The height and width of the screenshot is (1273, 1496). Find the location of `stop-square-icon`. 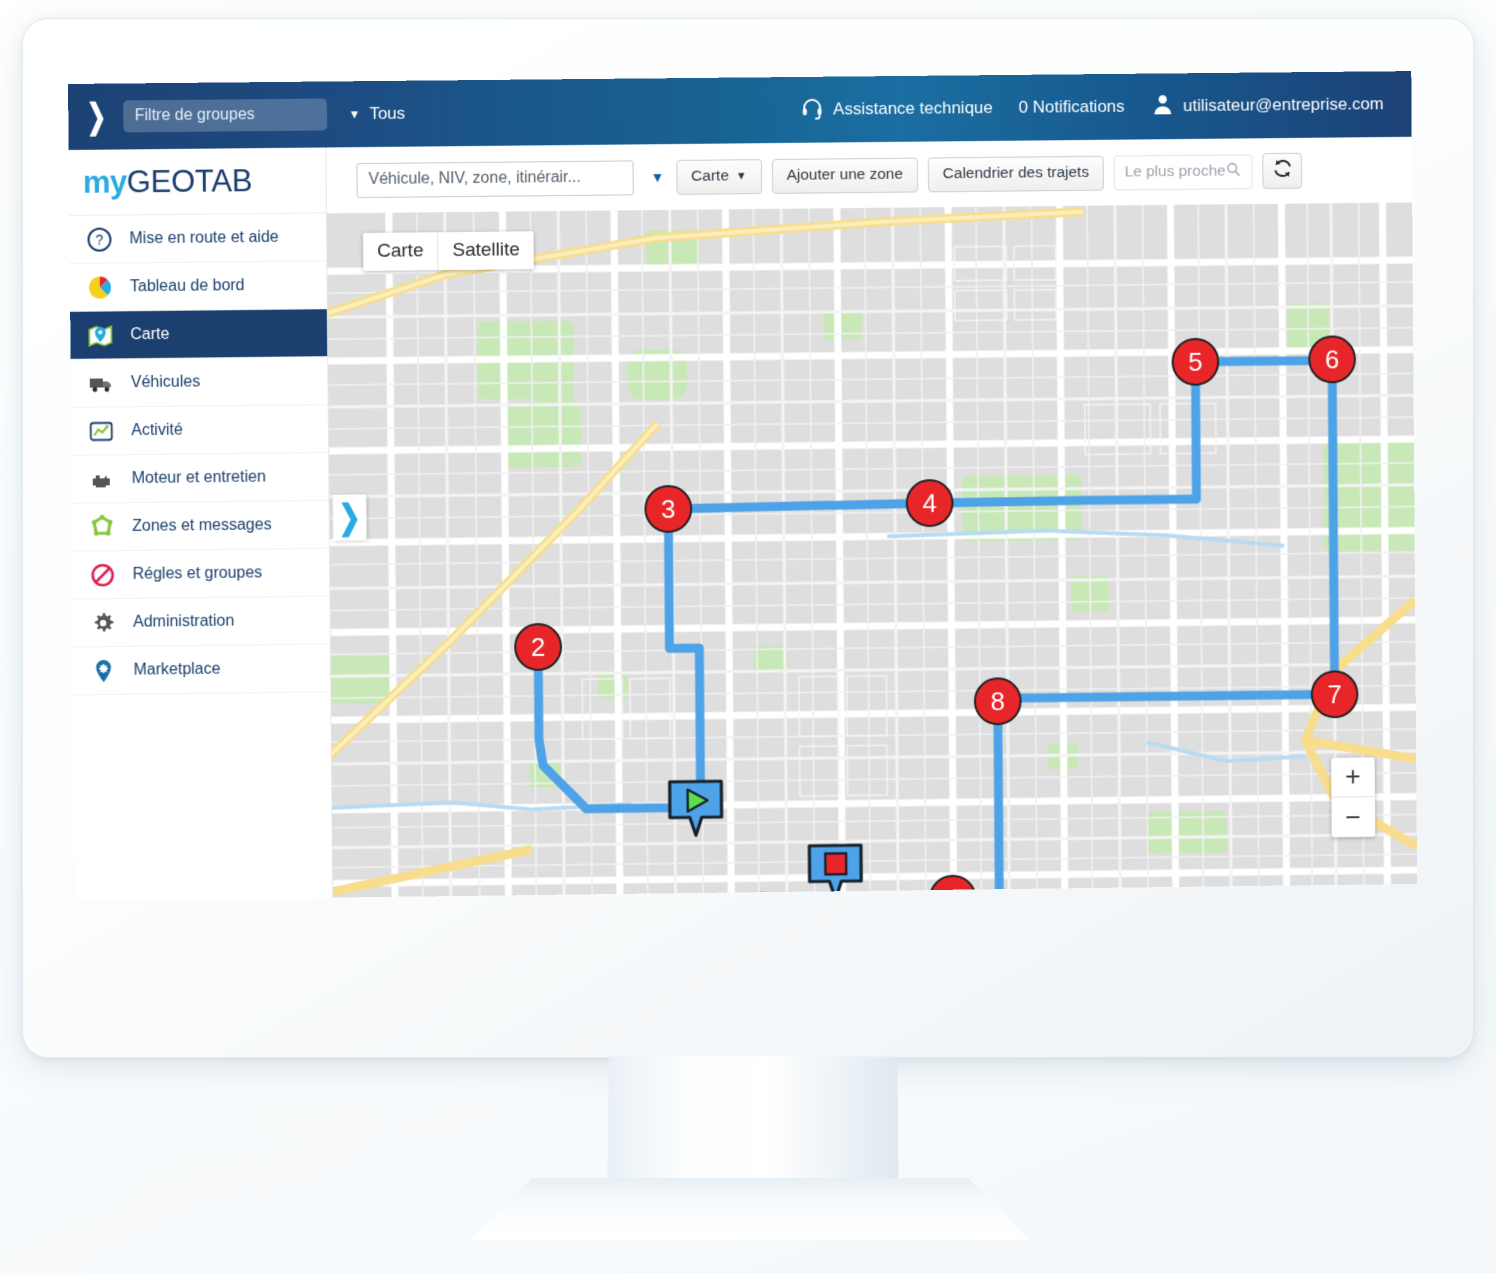

stop-square-icon is located at coordinates (835, 870).